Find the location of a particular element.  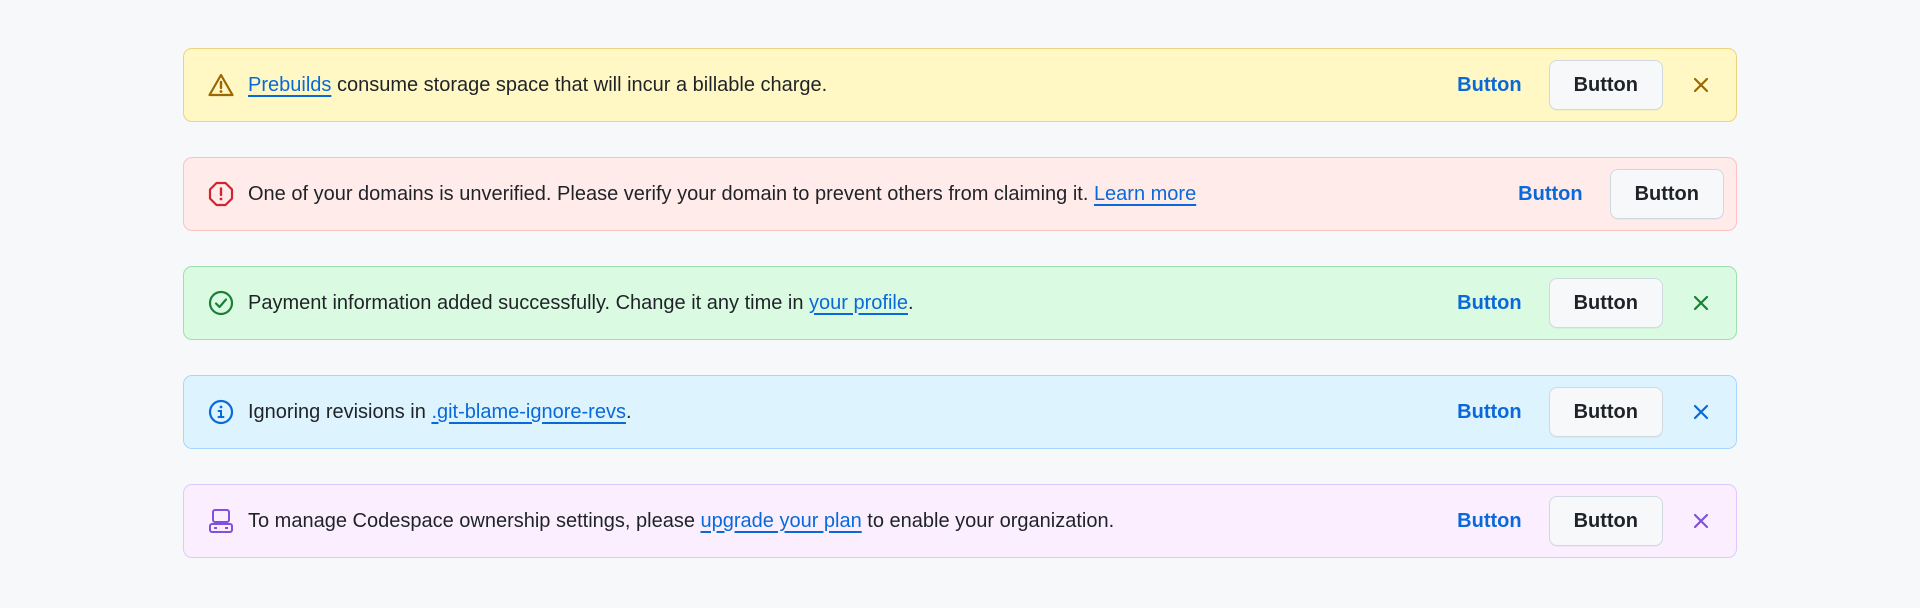

message-link: .git-blame-ignore-revs is located at coordinates (528, 412).